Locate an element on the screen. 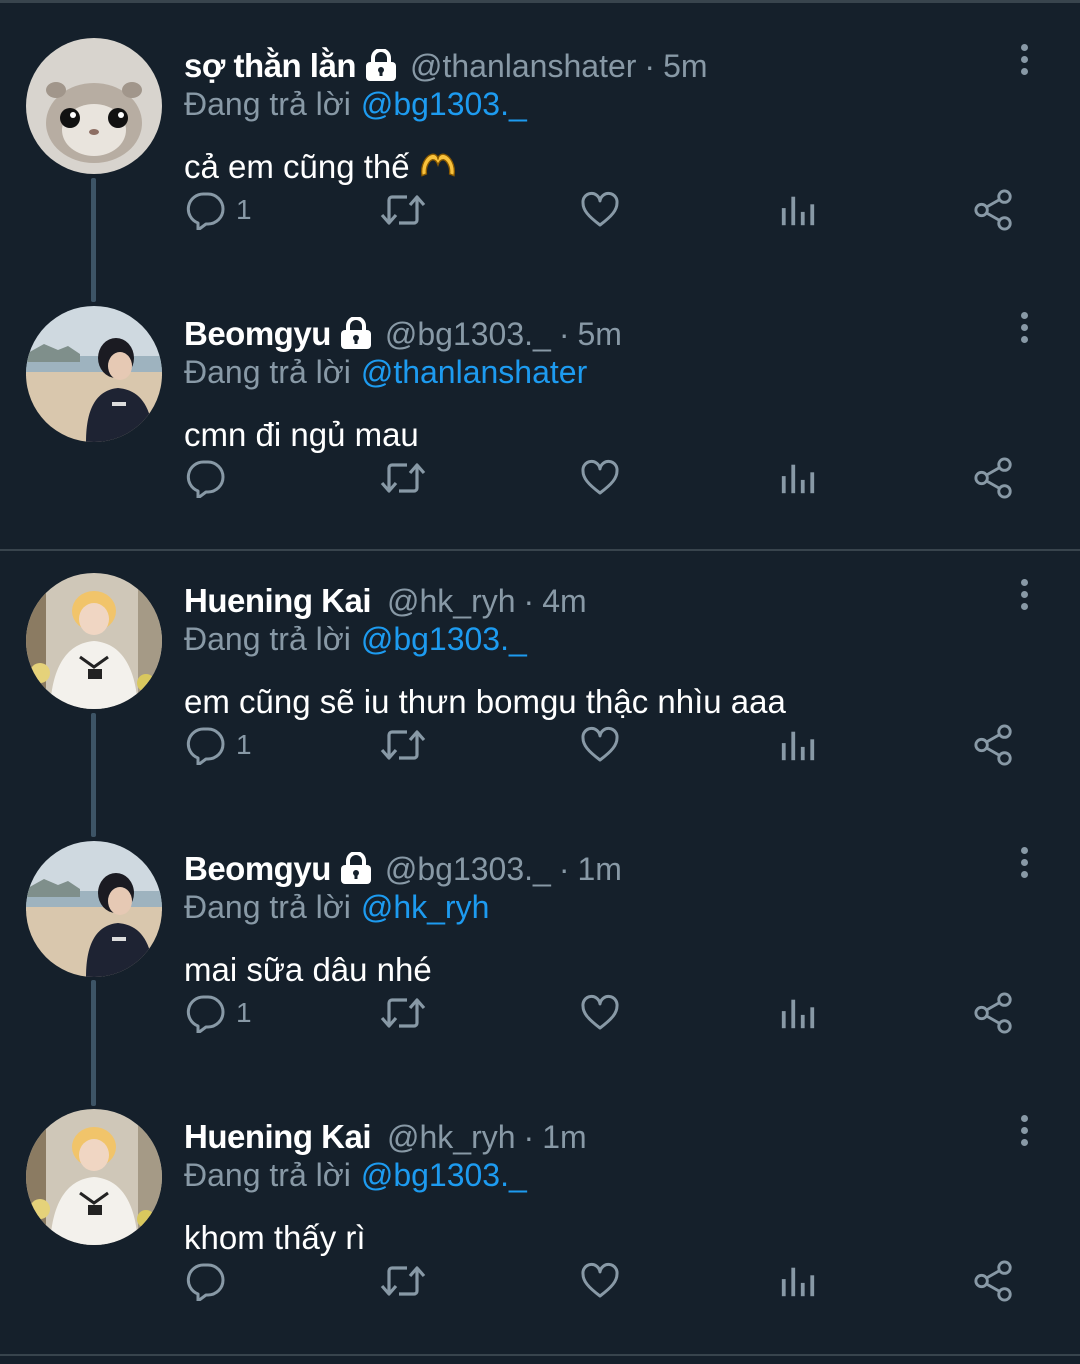 The height and width of the screenshot is (1364, 1080). timestamp: 4m is located at coordinates (564, 601).